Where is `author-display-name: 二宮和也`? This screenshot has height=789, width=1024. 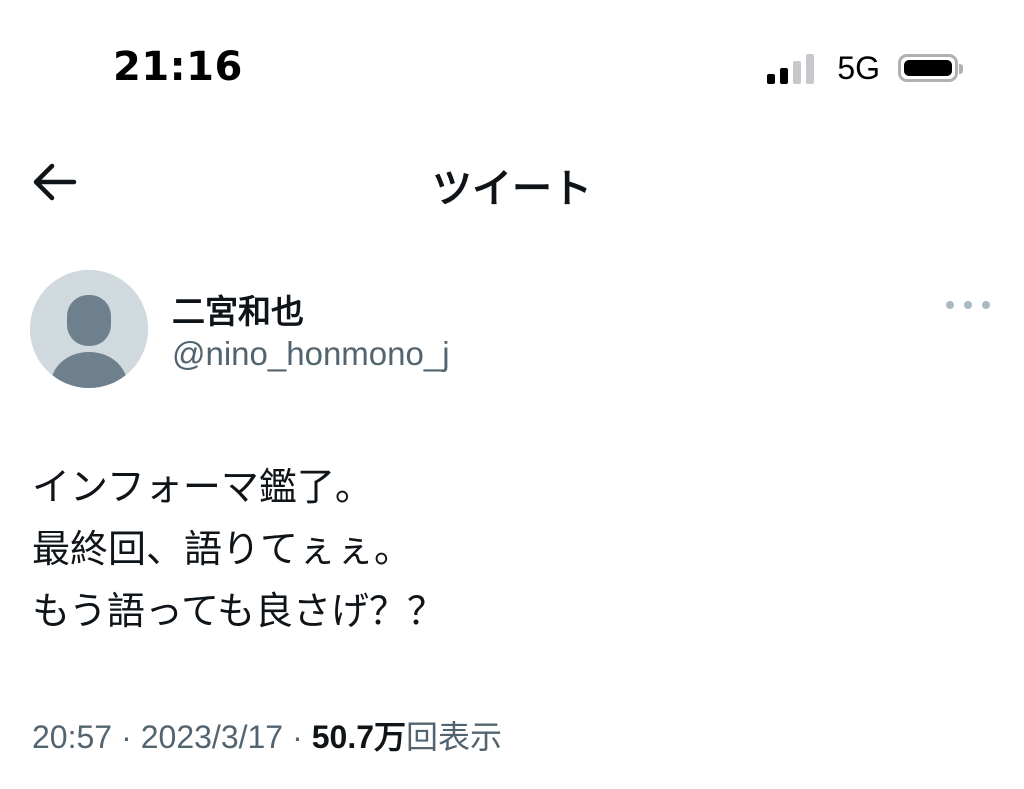 author-display-name: 二宮和也 is located at coordinates (238, 309).